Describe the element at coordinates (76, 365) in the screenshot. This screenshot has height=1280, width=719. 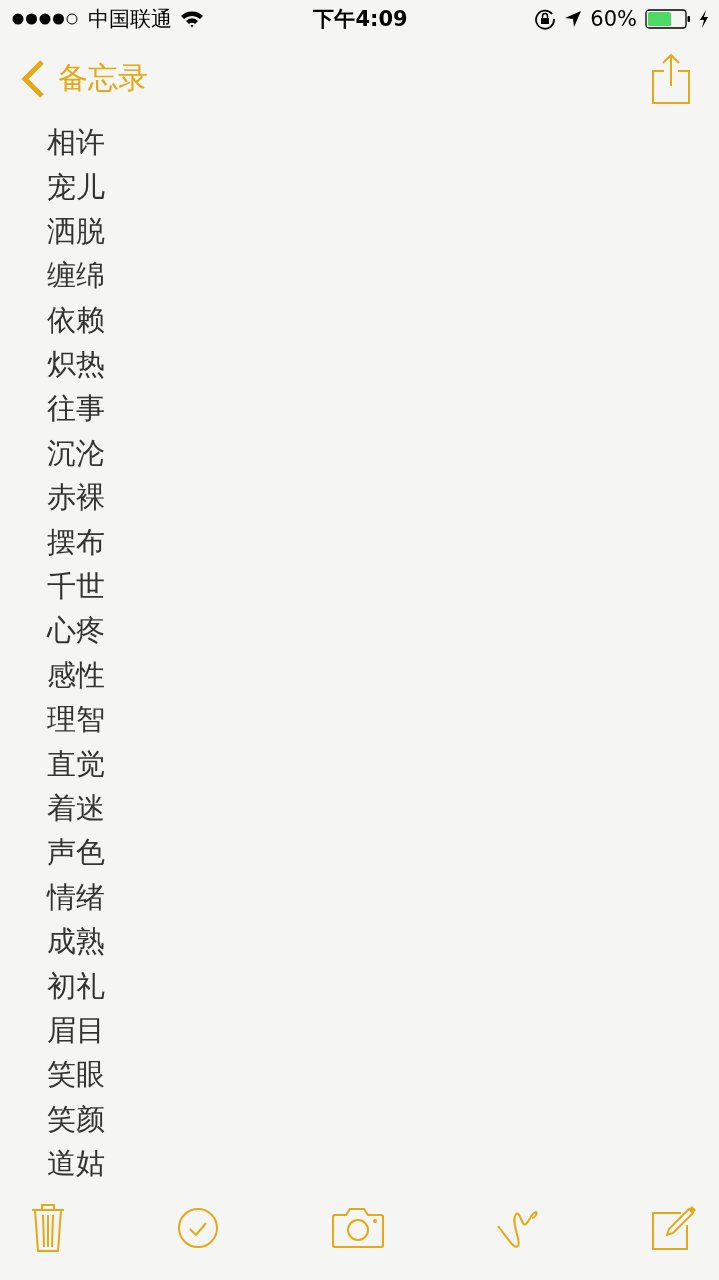
I see `note-line: 炽热` at that location.